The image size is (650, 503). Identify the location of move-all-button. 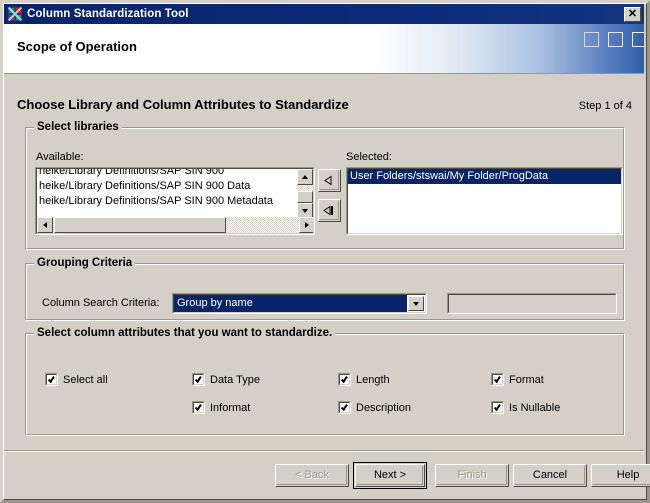
(329, 210).